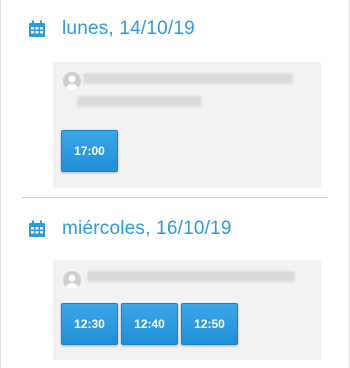  What do you see at coordinates (139, 101) in the screenshot?
I see `redacted-detail` at bounding box center [139, 101].